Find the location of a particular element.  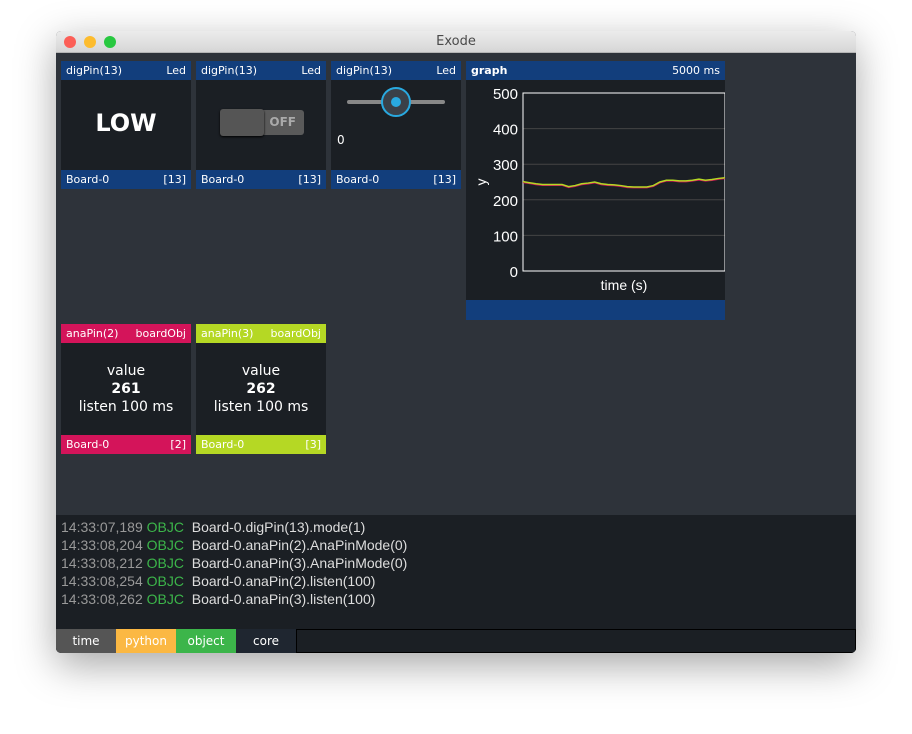

title-bar: Exode is located at coordinates (456, 42).